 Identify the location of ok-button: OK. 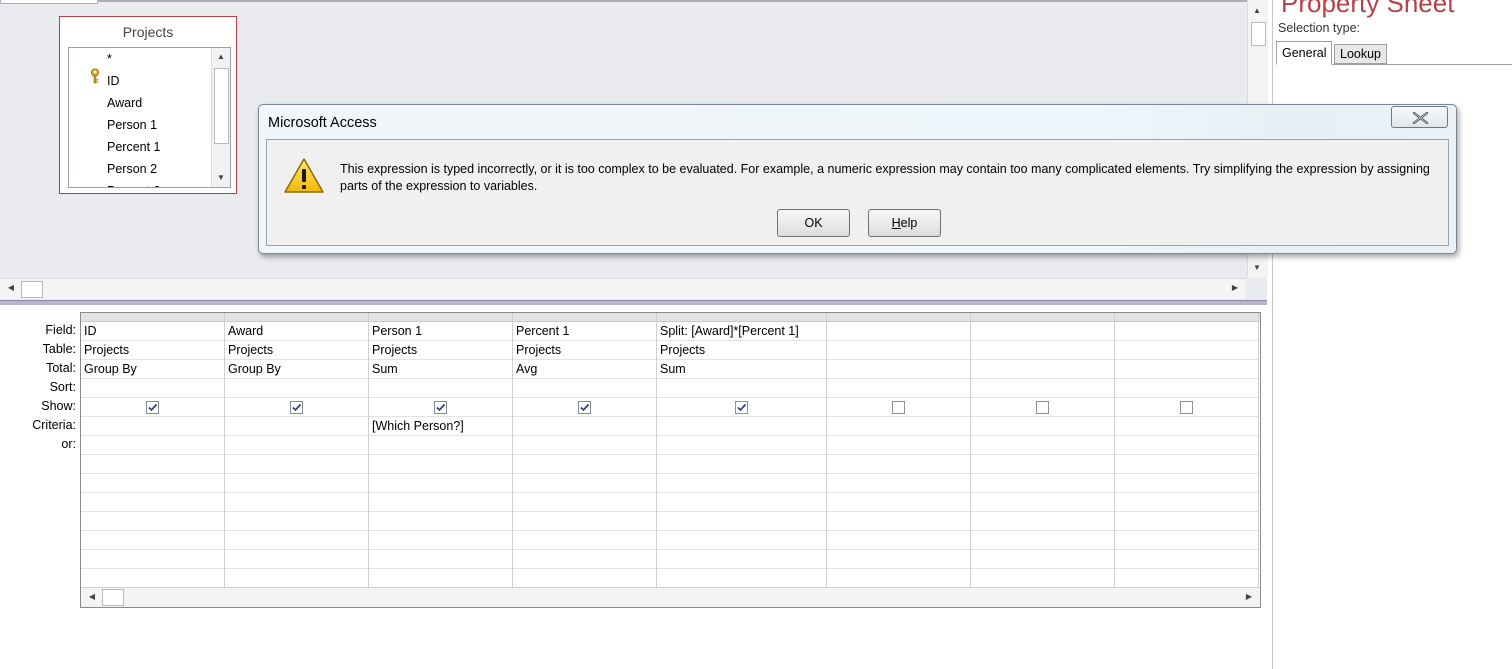
(813, 223).